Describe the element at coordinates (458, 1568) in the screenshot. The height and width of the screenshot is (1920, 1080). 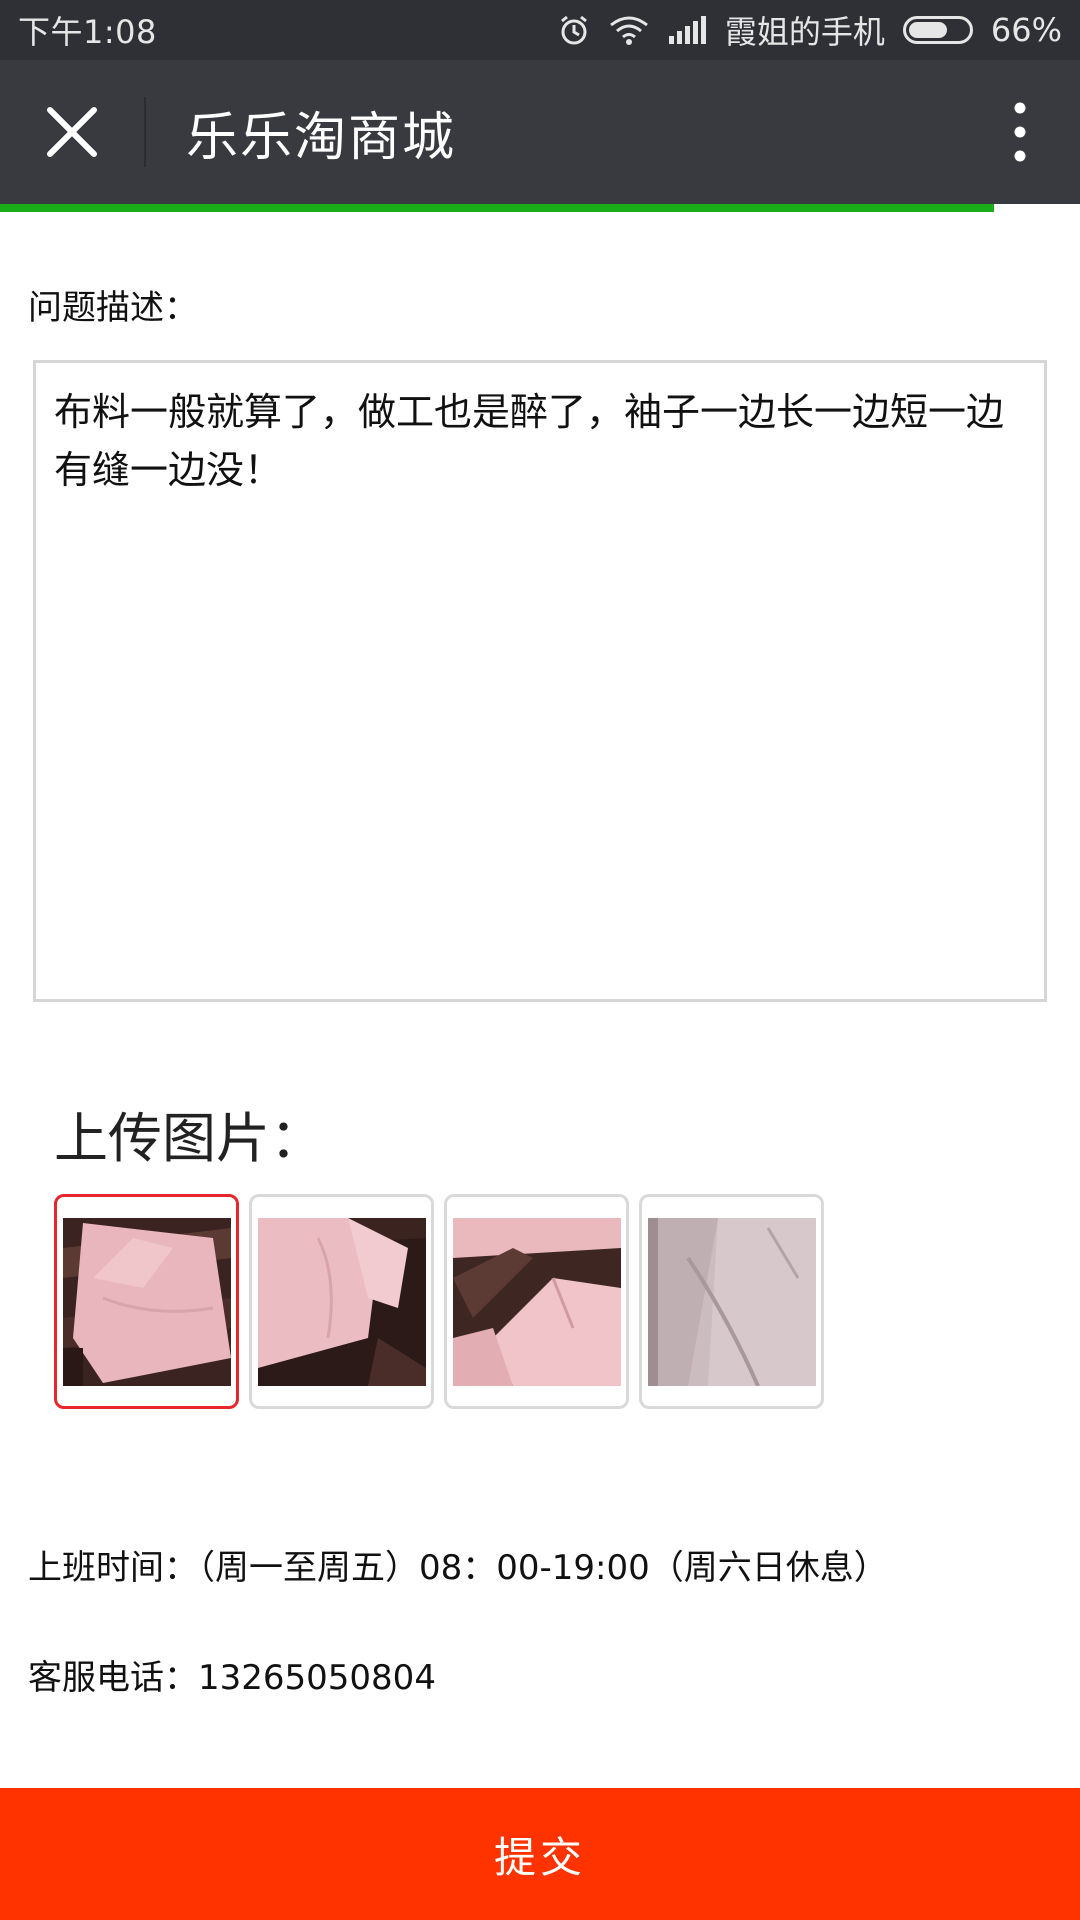
I see `work-hours-text: 上班时间：（周一至周五）08：00-19:00（周六日休息）` at that location.